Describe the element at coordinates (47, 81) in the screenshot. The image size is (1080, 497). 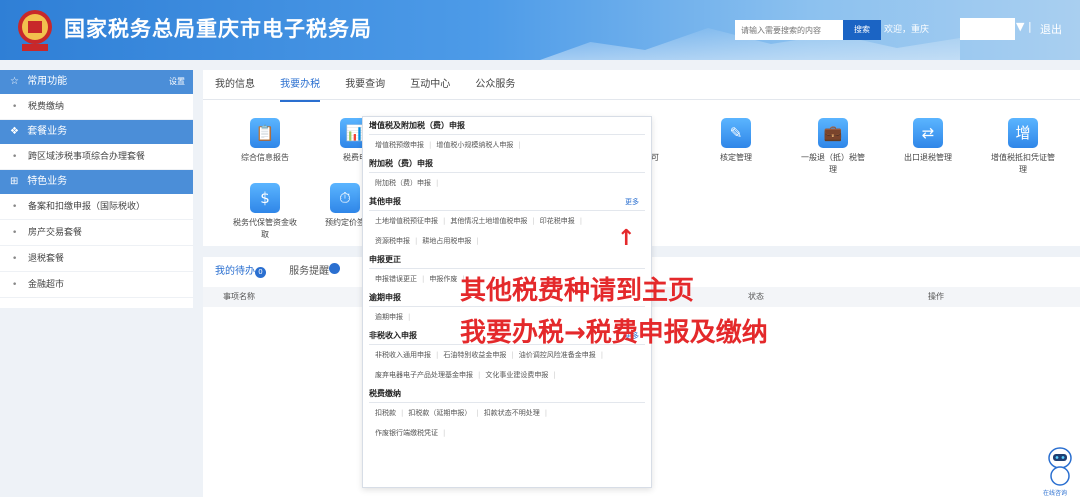
I see `sidebar-common-title: 常用功能` at that location.